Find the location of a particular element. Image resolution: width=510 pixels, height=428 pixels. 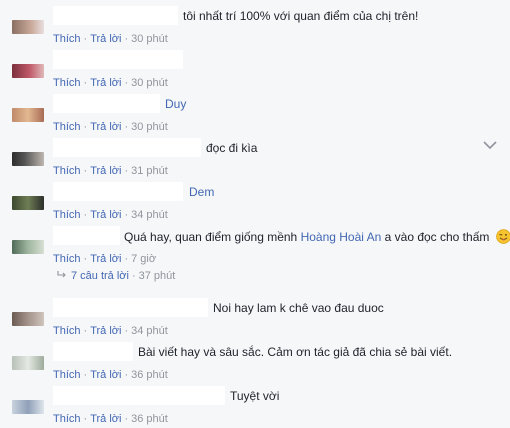

comment-text: đọc đi kìa is located at coordinates (232, 148).